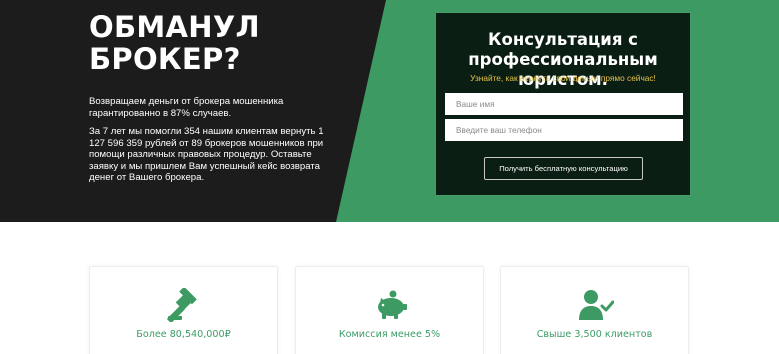 The height and width of the screenshot is (354, 779). I want to click on stat-card-commission: Комиссия менее 5%, so click(389, 310).